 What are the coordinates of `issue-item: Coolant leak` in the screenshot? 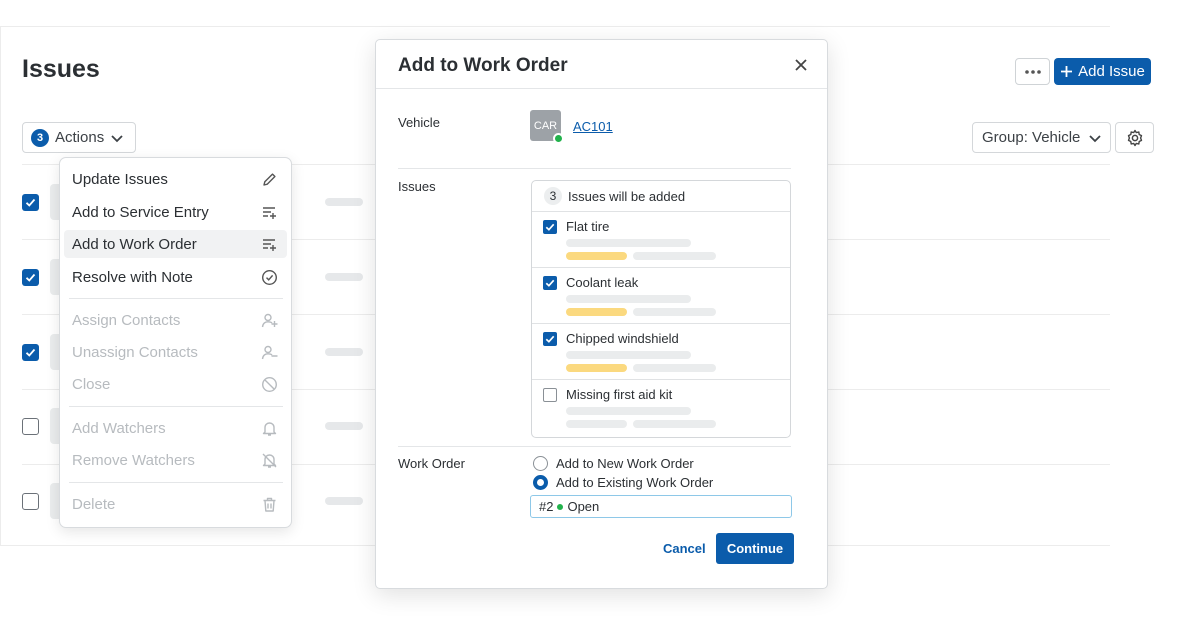 It's located at (661, 296).